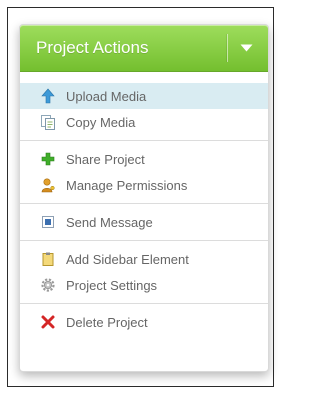 Image resolution: width=320 pixels, height=396 pixels. I want to click on plus-icon, so click(48, 159).